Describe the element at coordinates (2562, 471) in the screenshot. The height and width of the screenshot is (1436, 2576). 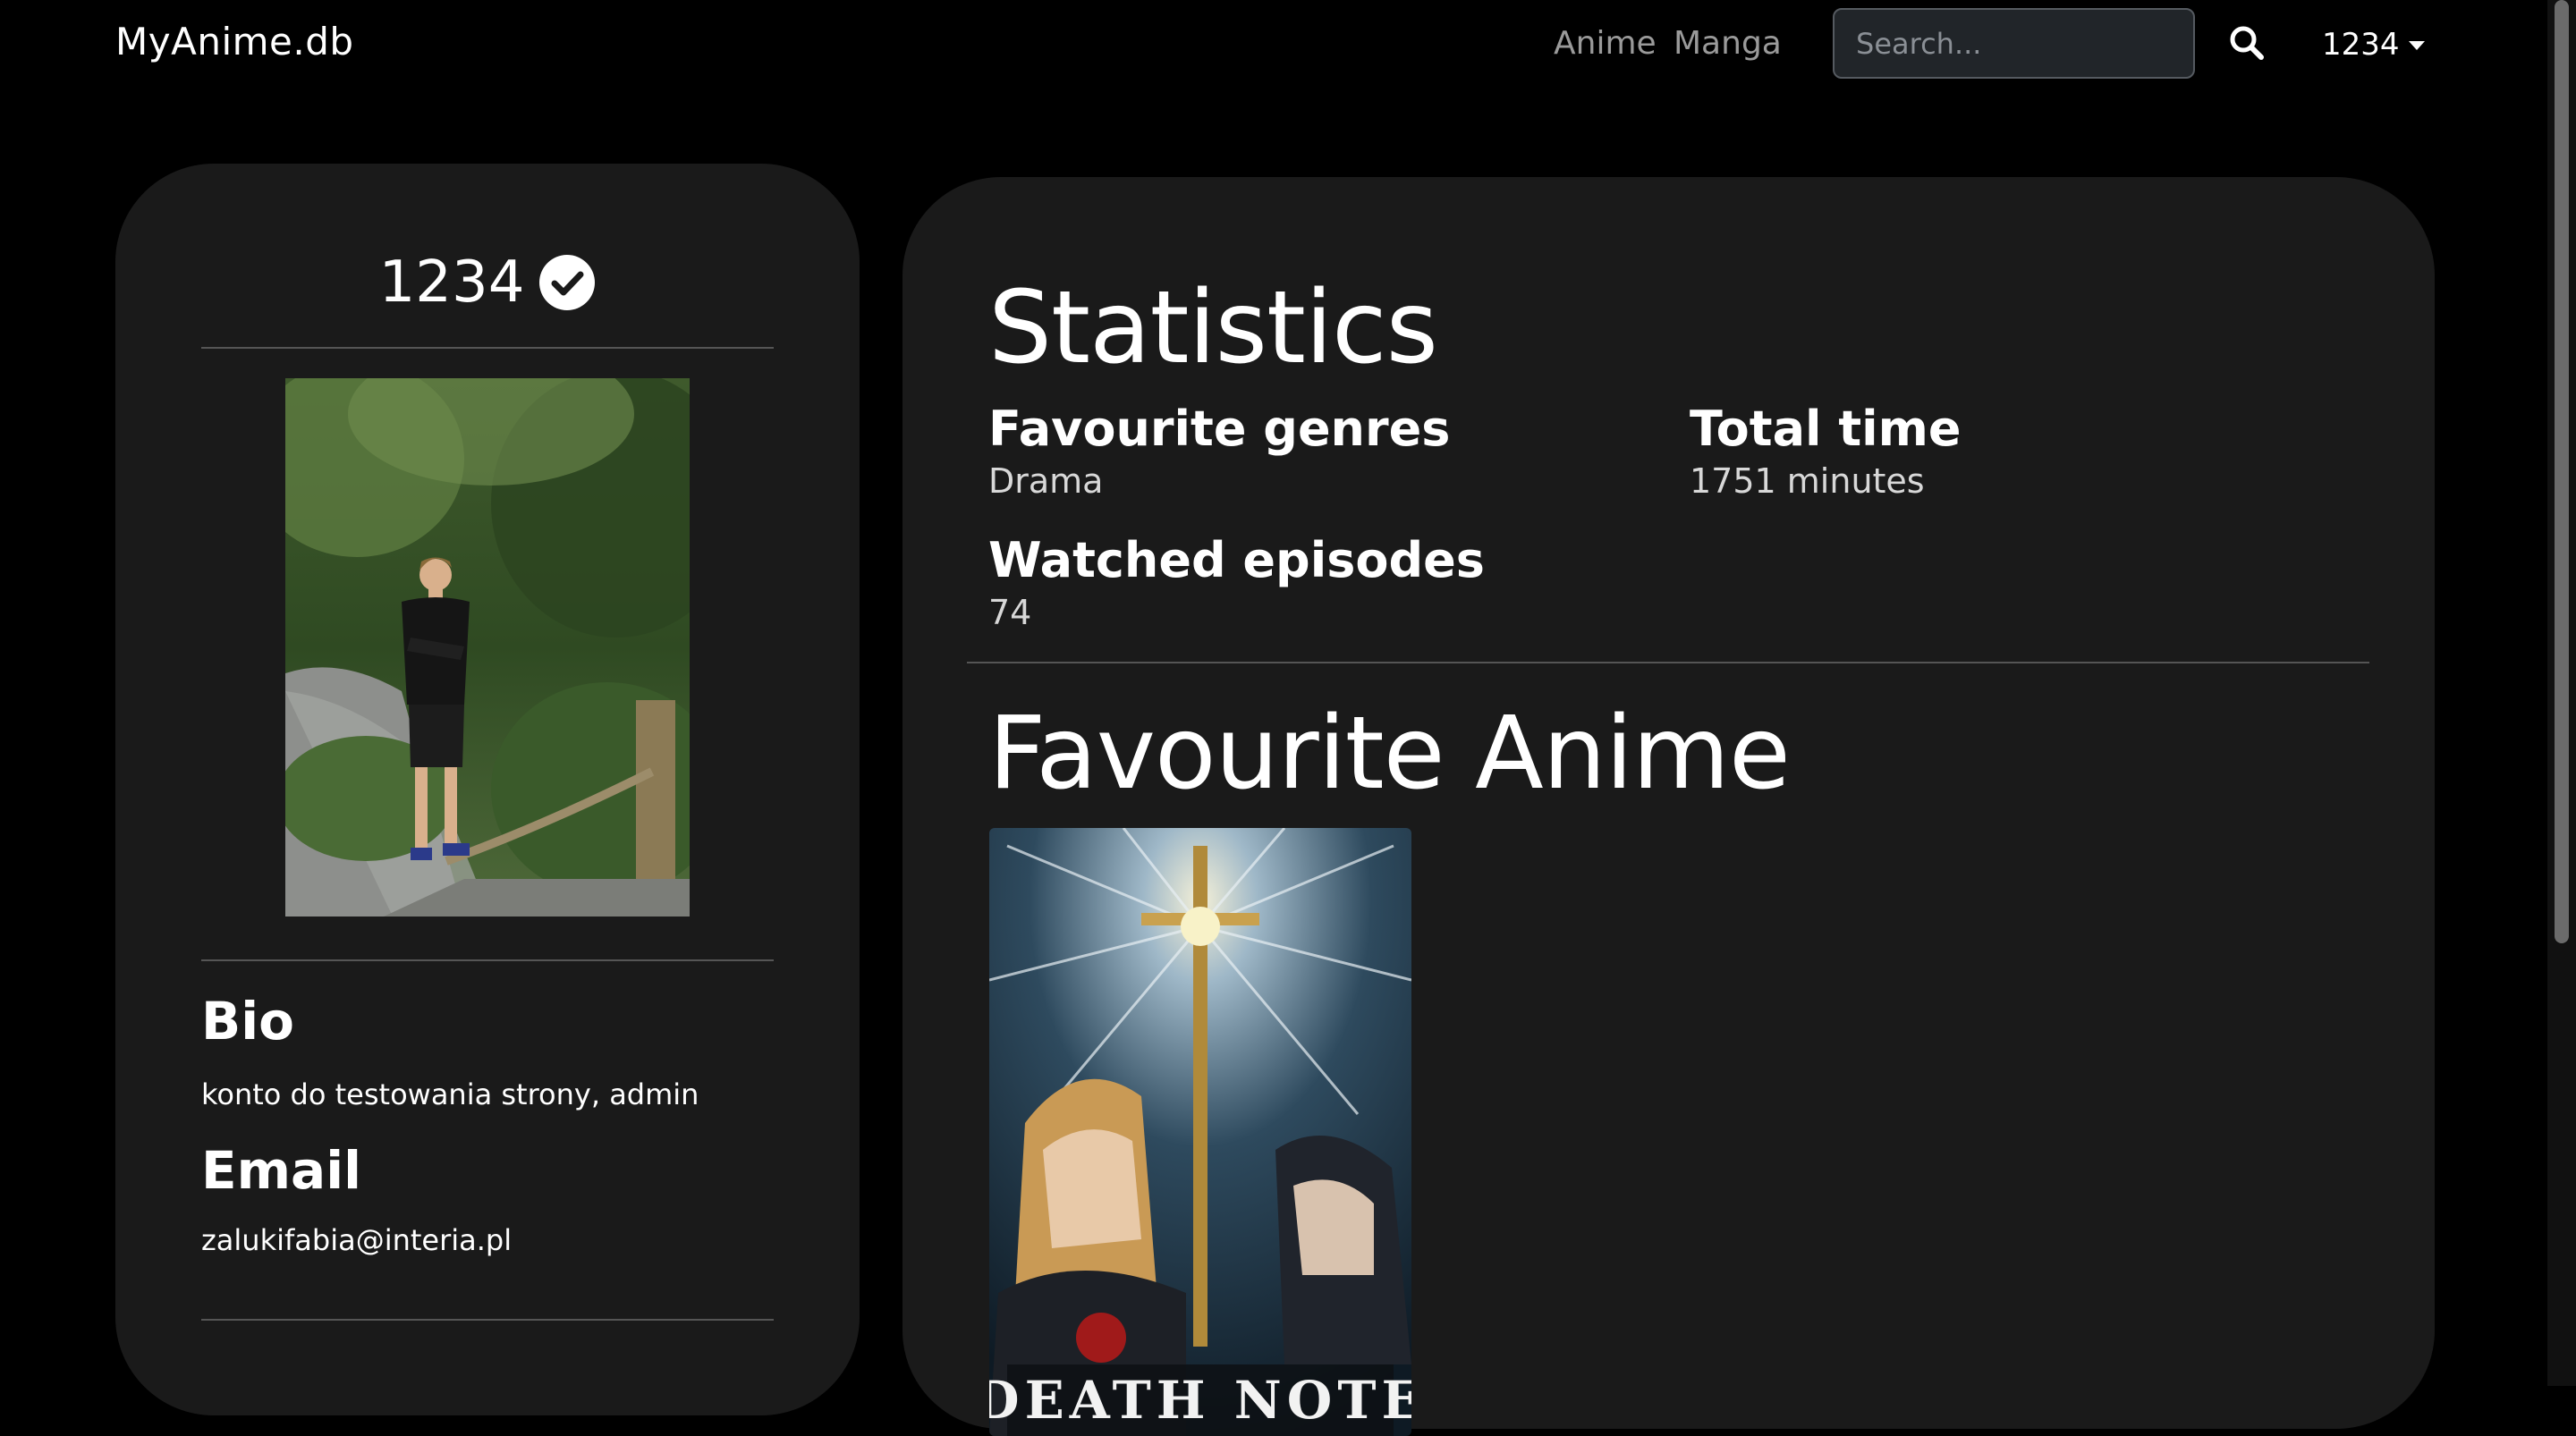
I see `scrollbar-thumb` at that location.